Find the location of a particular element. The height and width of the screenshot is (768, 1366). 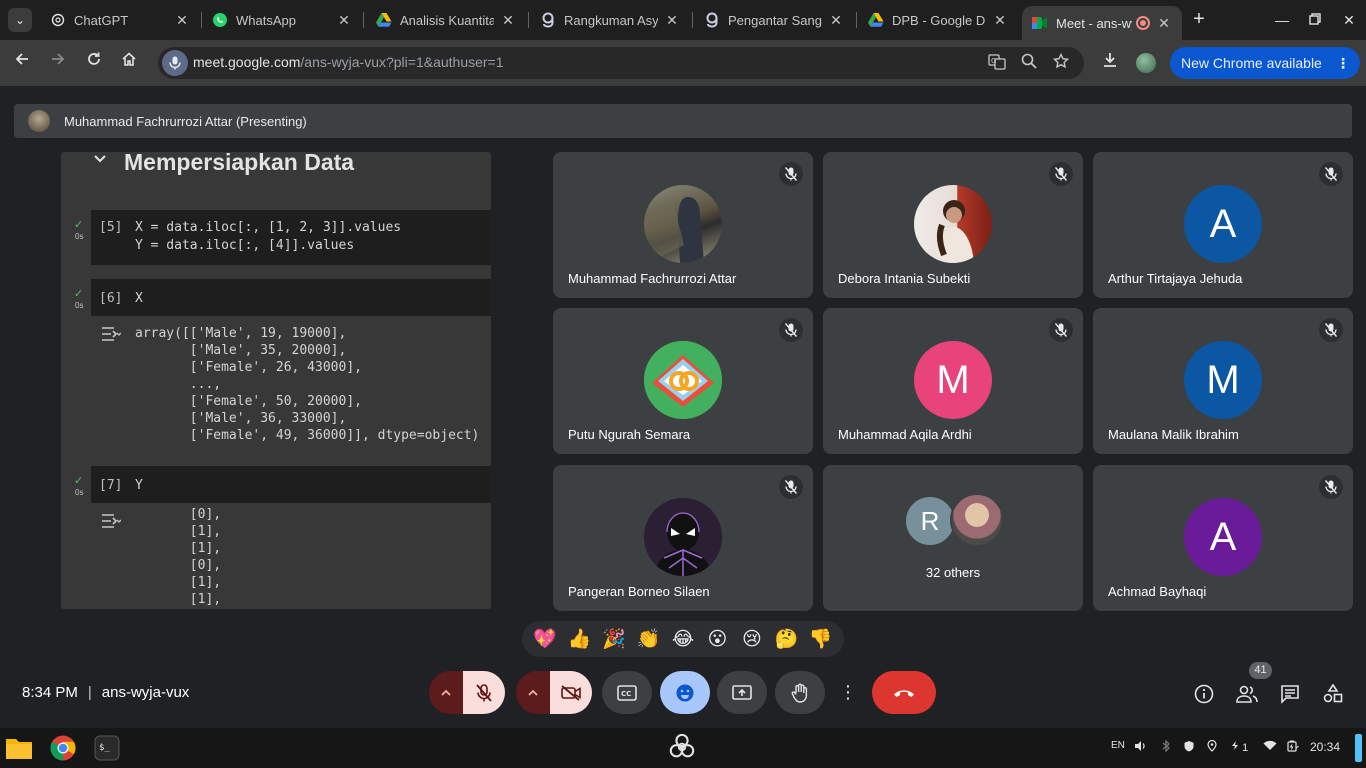

tab-search-button: ⌄ is located at coordinates (20, 20).